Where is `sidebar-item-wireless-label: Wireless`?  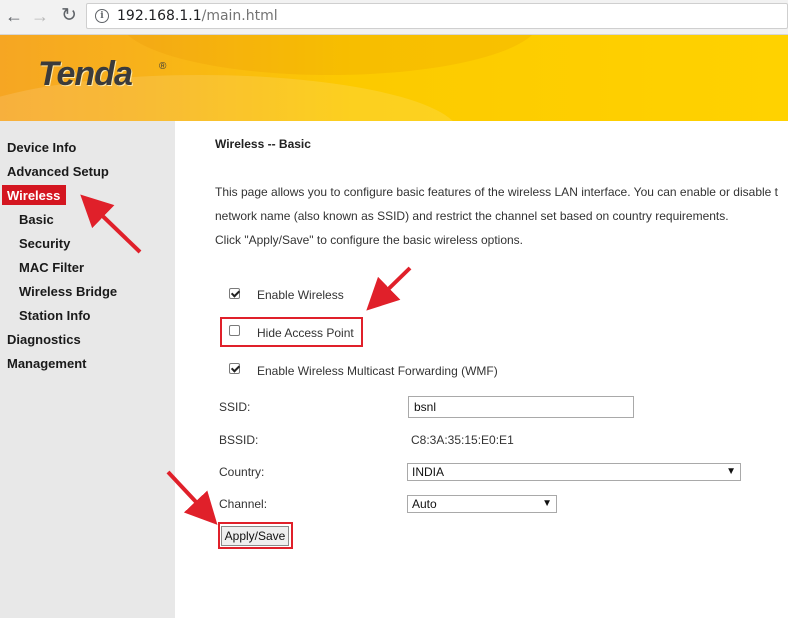 sidebar-item-wireless-label: Wireless is located at coordinates (34, 195).